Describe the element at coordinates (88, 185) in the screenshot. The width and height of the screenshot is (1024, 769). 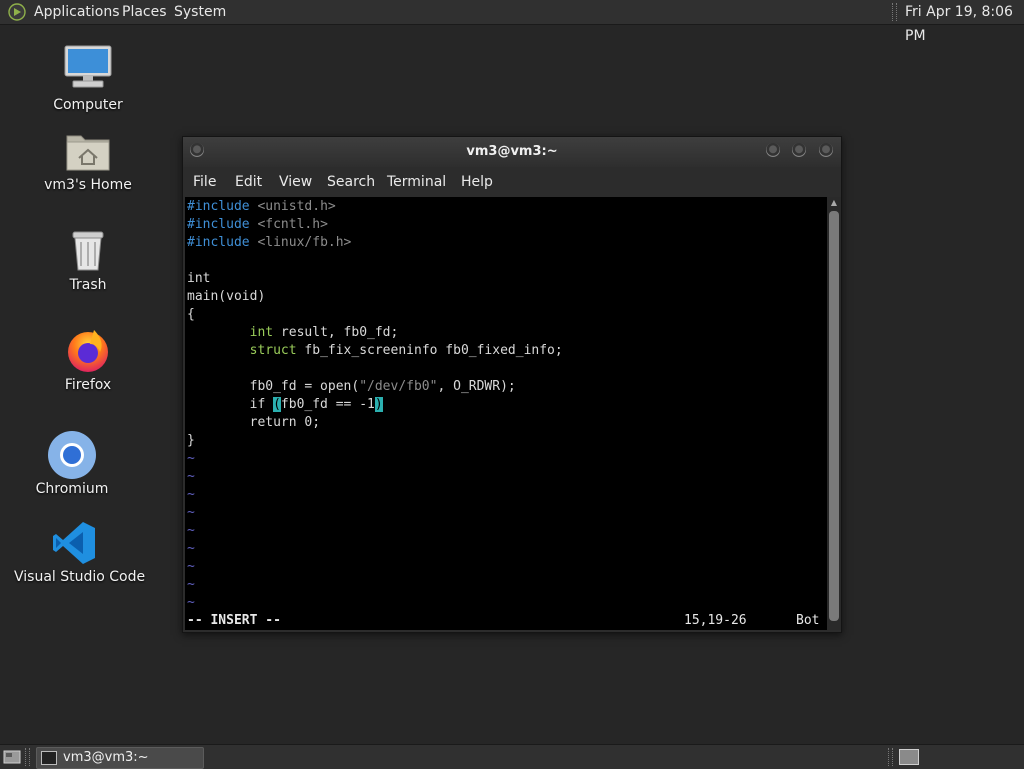
I see `desktop-icon-label: vm3's Home` at that location.